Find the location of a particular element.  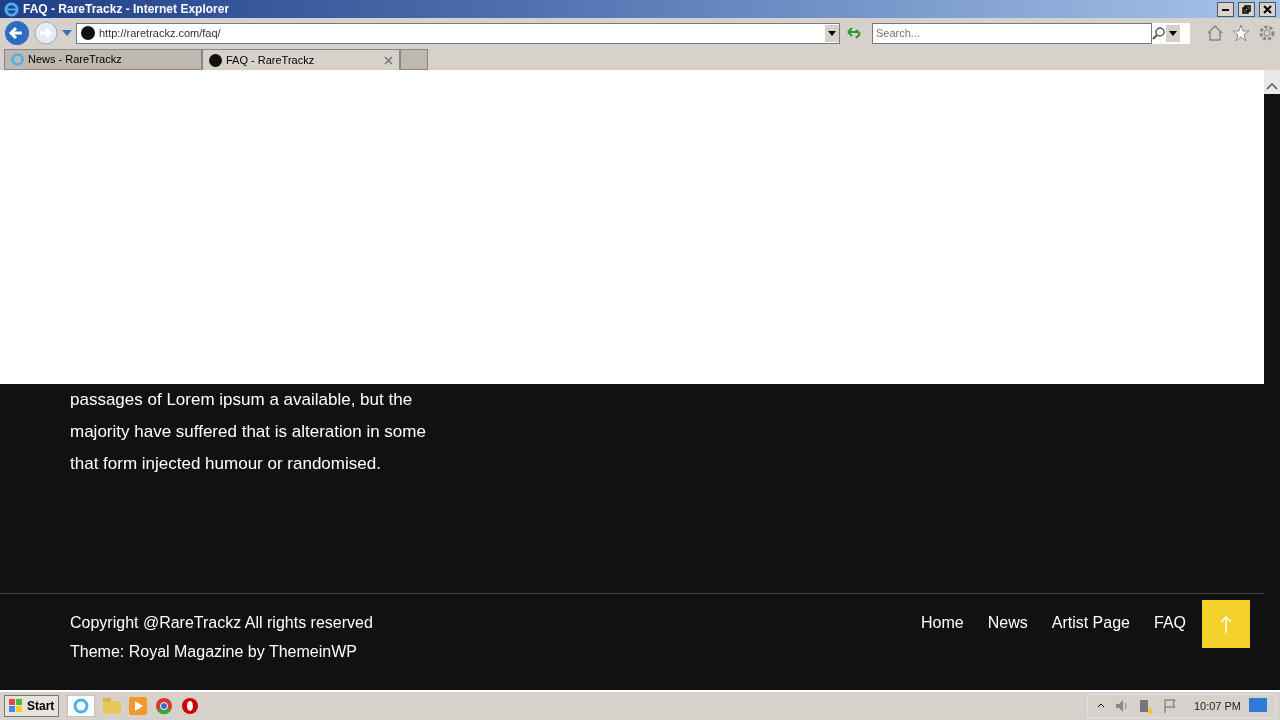

home-icon is located at coordinates (1215, 33).